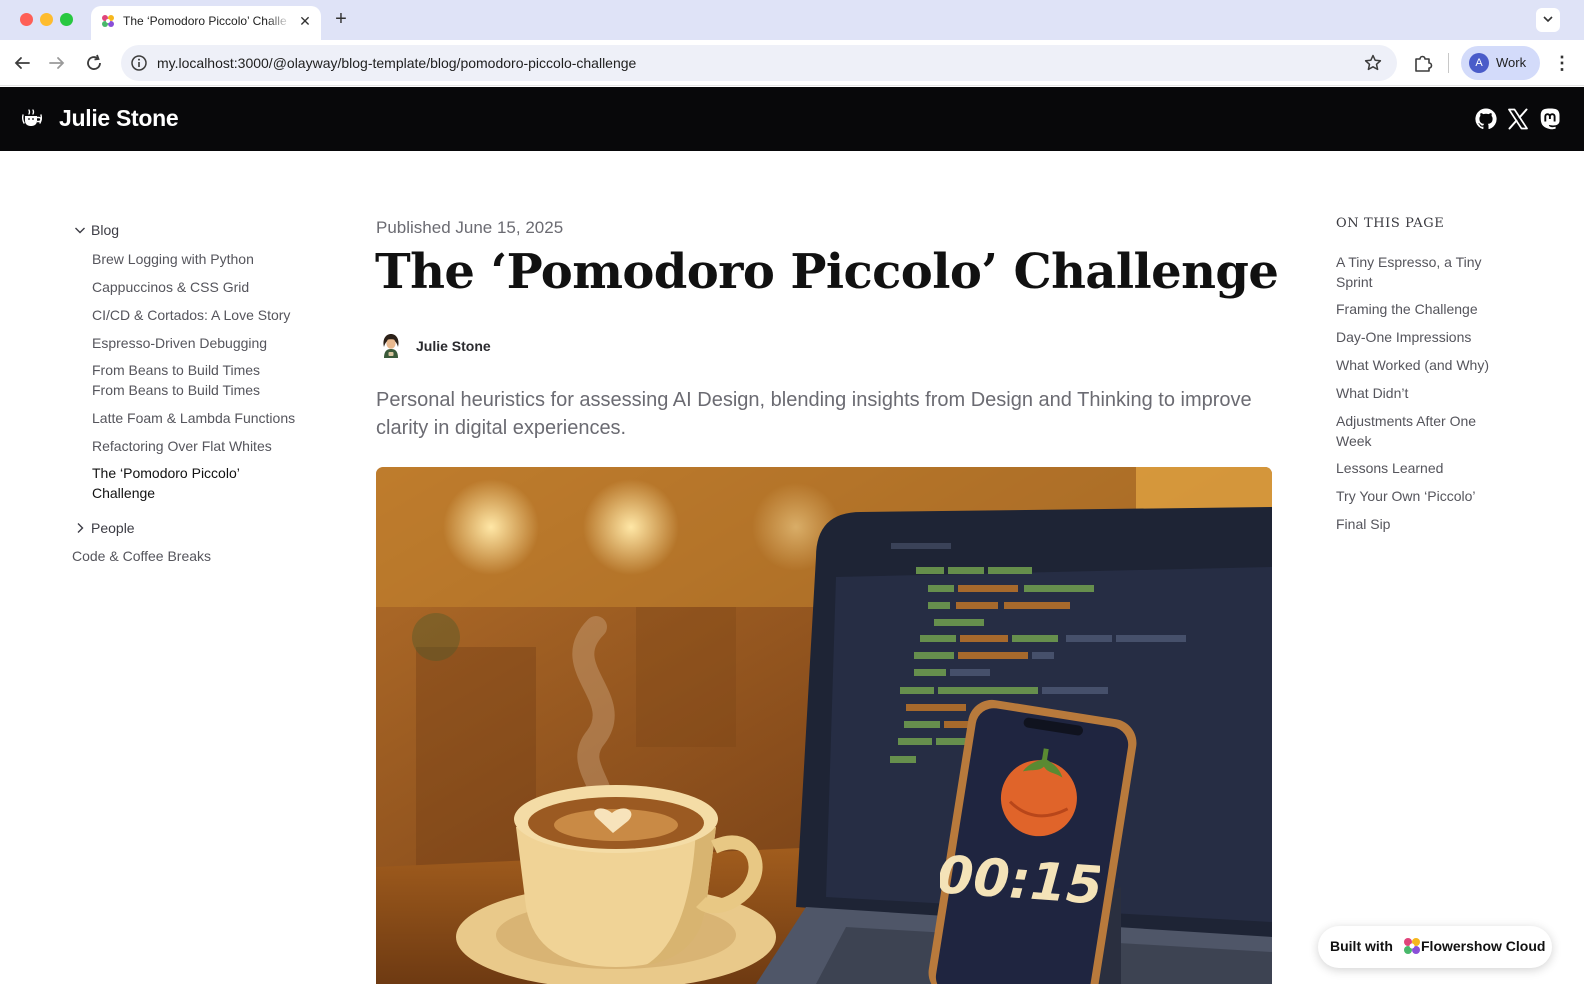 This screenshot has height=984, width=1584. I want to click on profile-button: A Work, so click(1500, 63).